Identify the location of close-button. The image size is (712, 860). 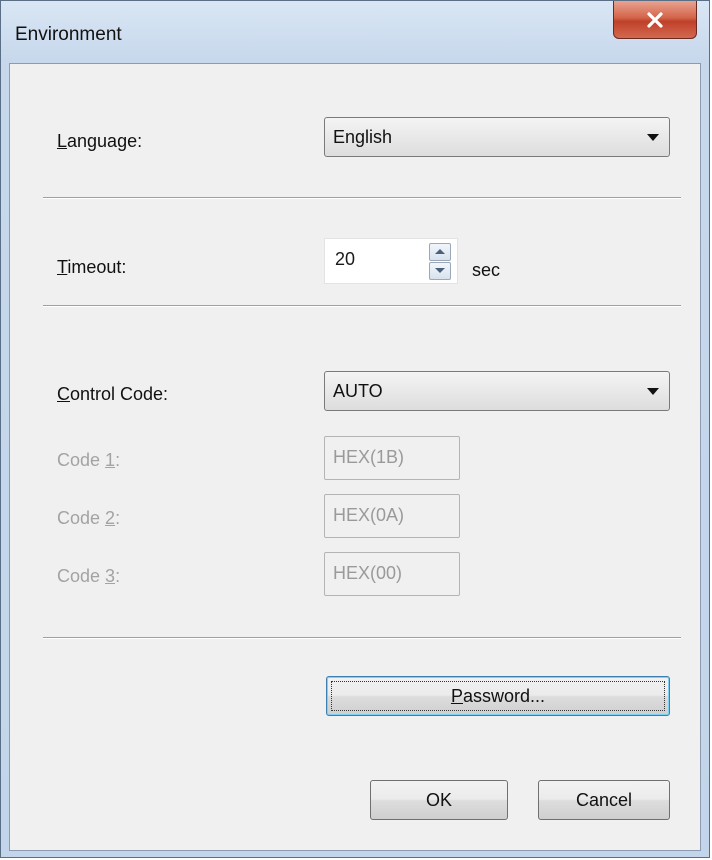
(655, 20).